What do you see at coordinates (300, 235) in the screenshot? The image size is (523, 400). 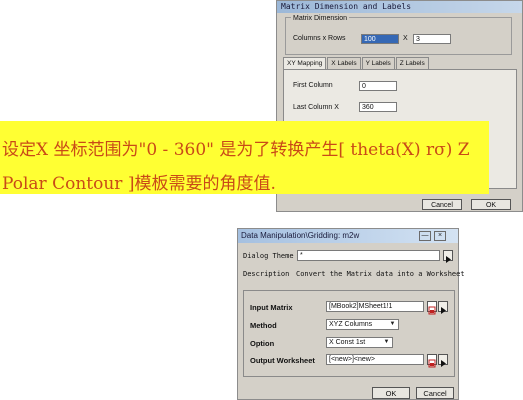 I see `dialog-title: Data Manipulation\Gridding: m2w` at bounding box center [300, 235].